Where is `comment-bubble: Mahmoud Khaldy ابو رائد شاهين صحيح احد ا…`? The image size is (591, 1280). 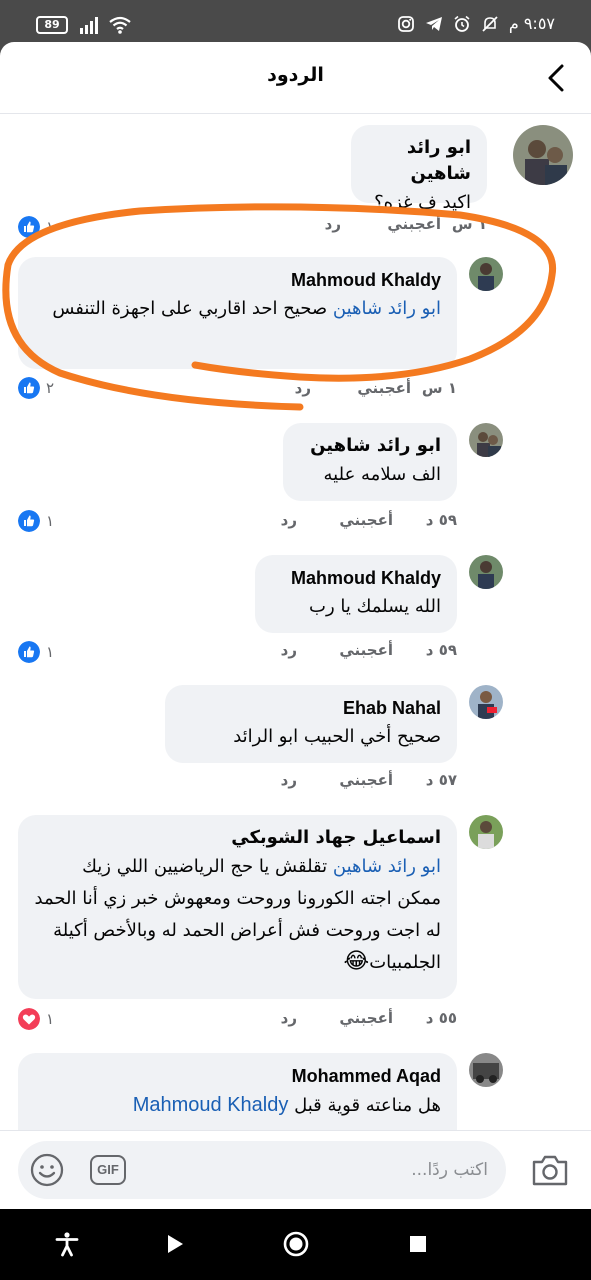 comment-bubble: Mahmoud Khaldy ابو رائد شاهين صحيح احد ا… is located at coordinates (237, 313).